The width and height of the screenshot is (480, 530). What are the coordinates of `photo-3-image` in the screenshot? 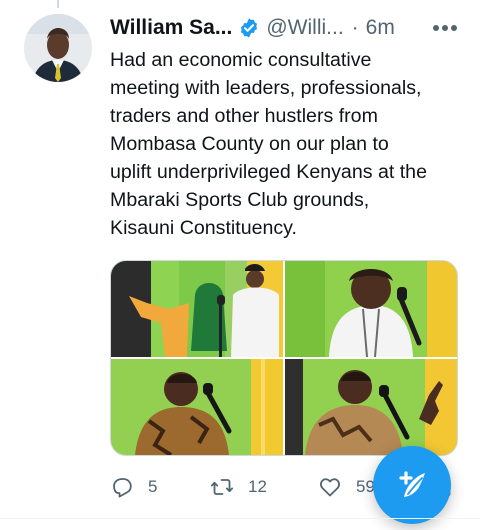 It's located at (197, 407).